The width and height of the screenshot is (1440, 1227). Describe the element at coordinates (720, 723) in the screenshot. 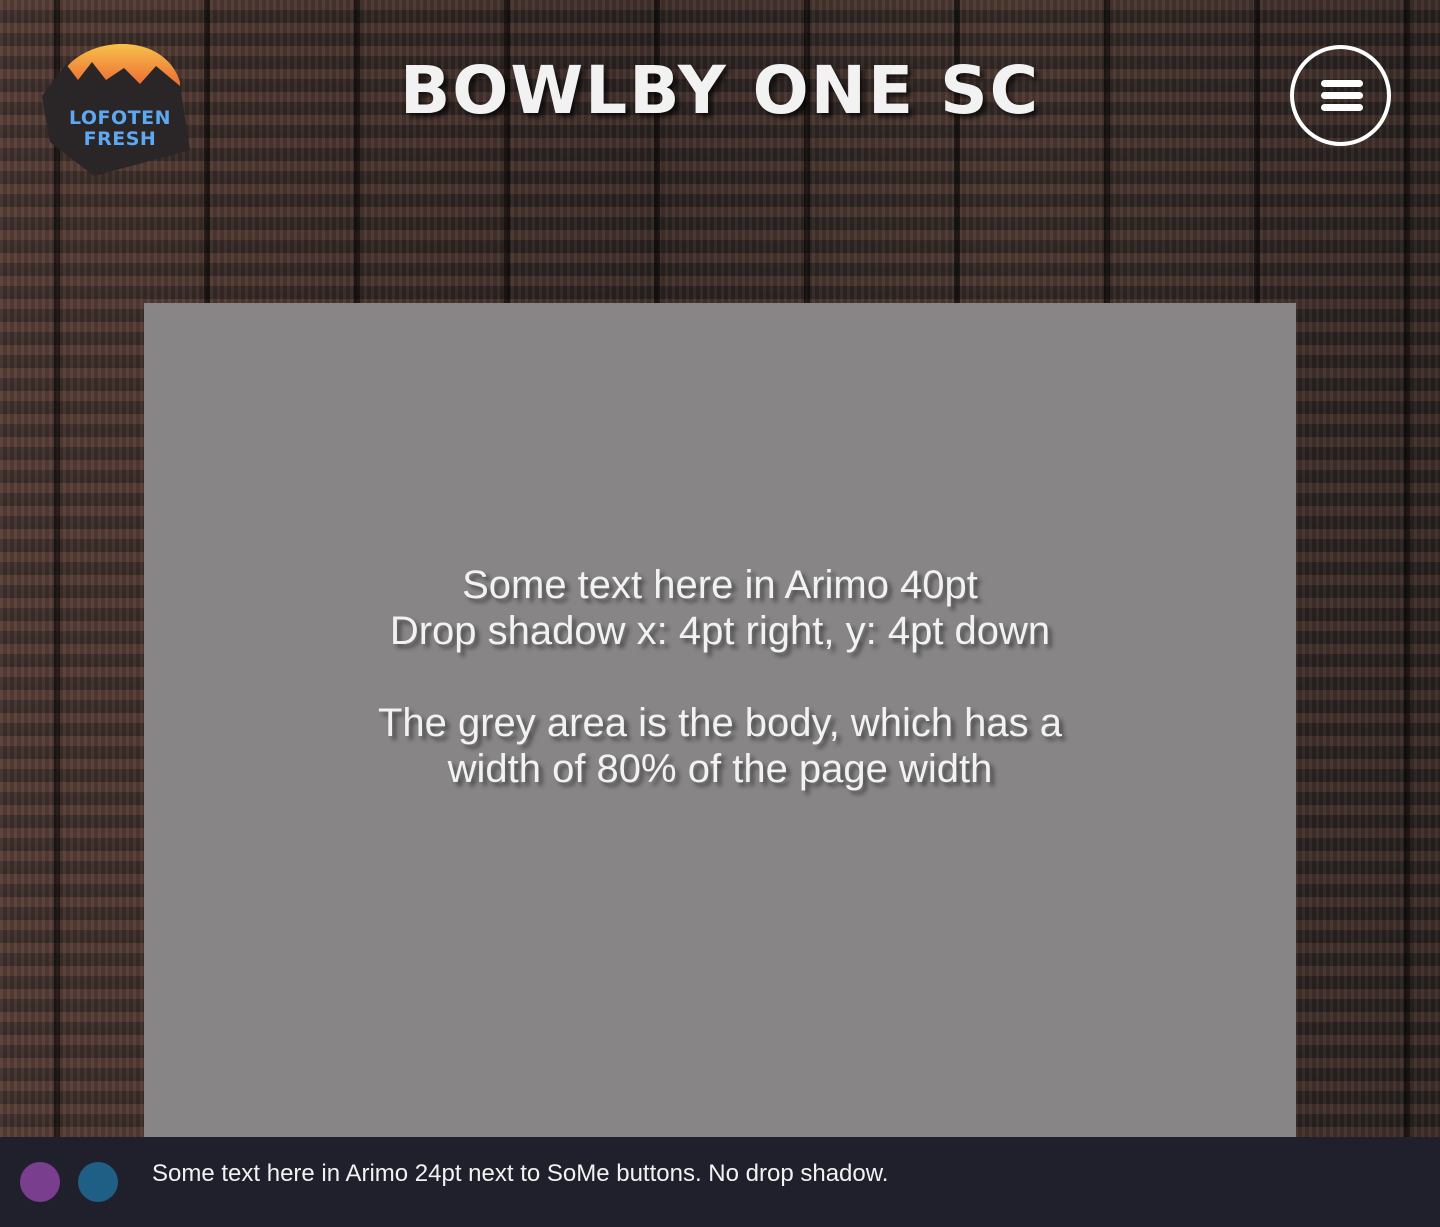

I see `main-text-line3: The grey area is the body, which has a` at that location.